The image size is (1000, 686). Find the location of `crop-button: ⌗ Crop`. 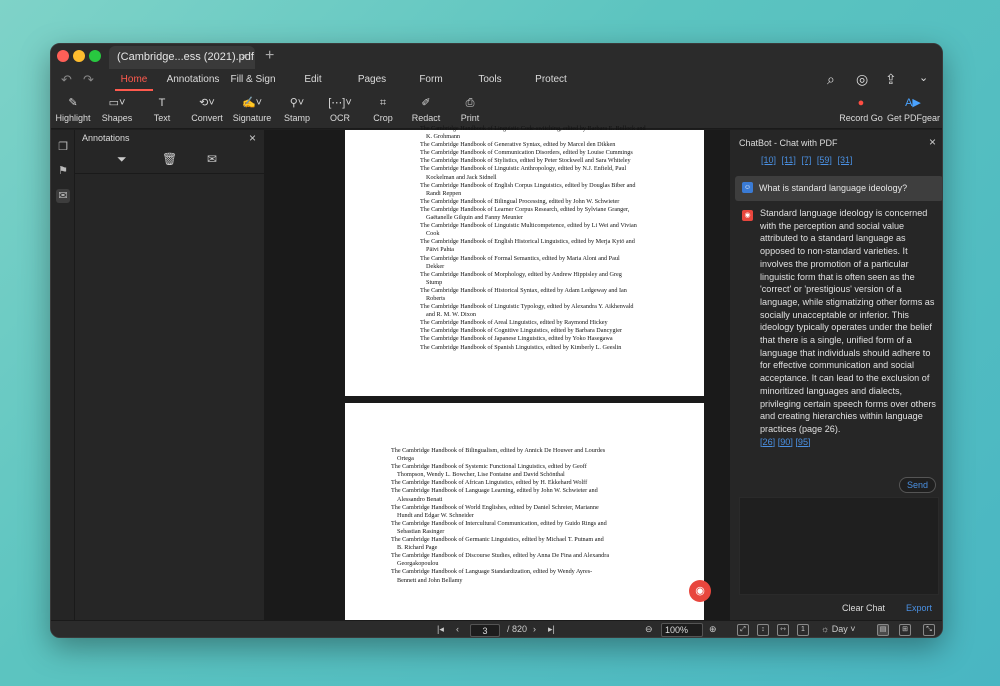

crop-button: ⌗ Crop is located at coordinates (383, 109).